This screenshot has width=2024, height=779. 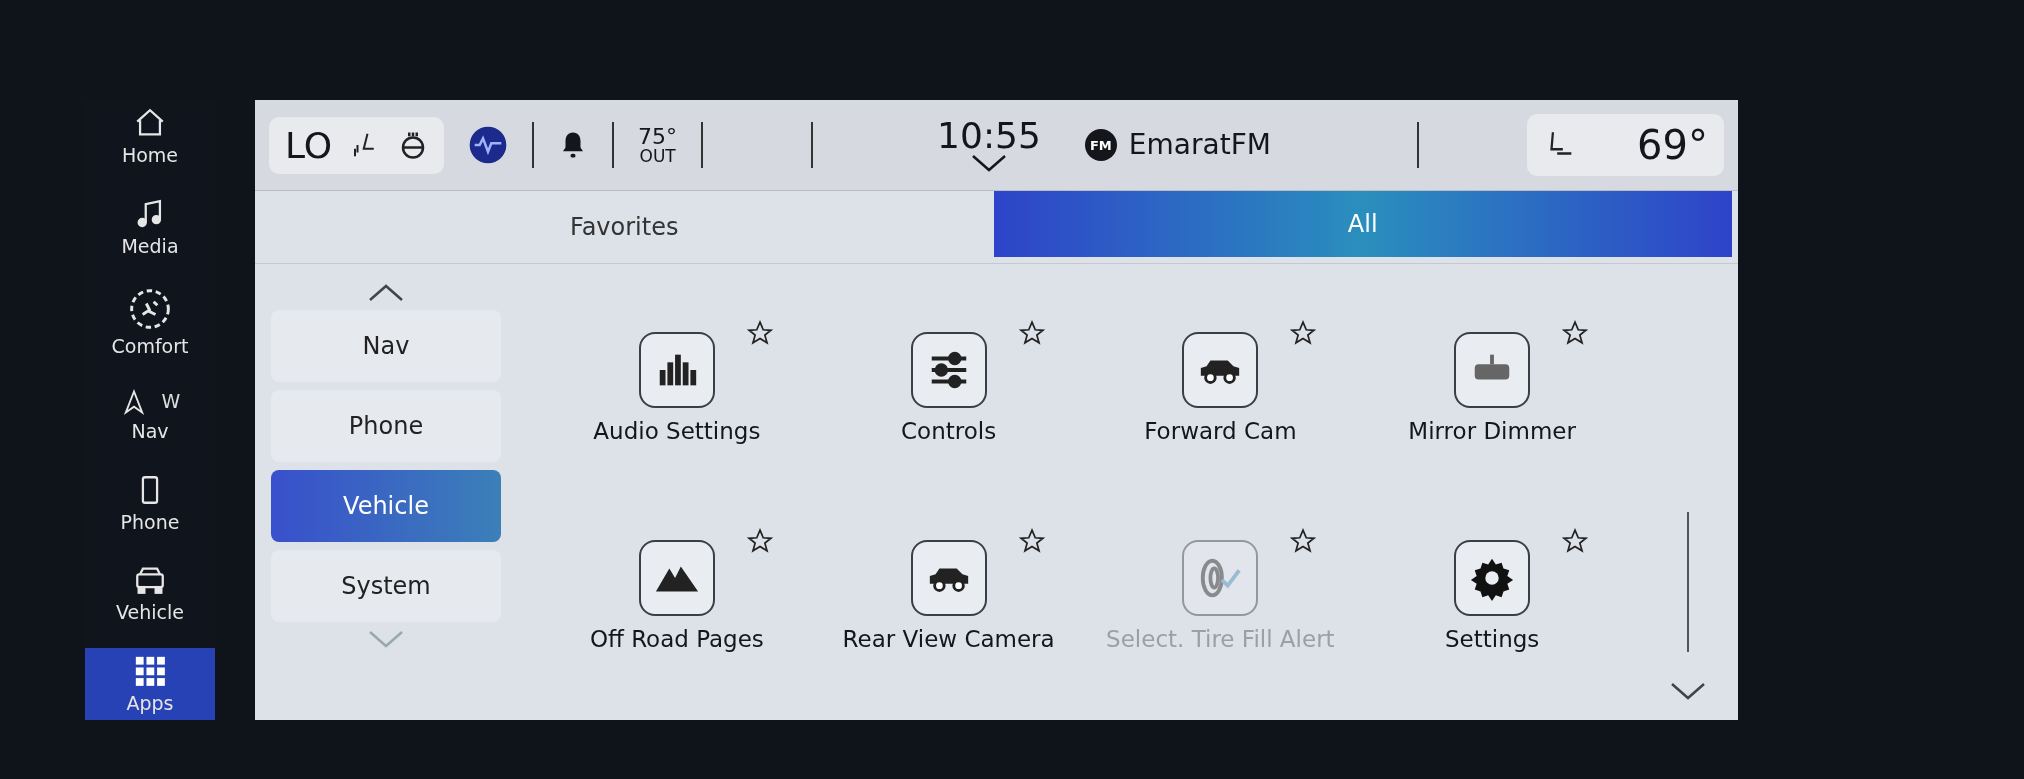 What do you see at coordinates (1220, 639) in the screenshot?
I see `app-label: Select. Tire Fill Alert` at bounding box center [1220, 639].